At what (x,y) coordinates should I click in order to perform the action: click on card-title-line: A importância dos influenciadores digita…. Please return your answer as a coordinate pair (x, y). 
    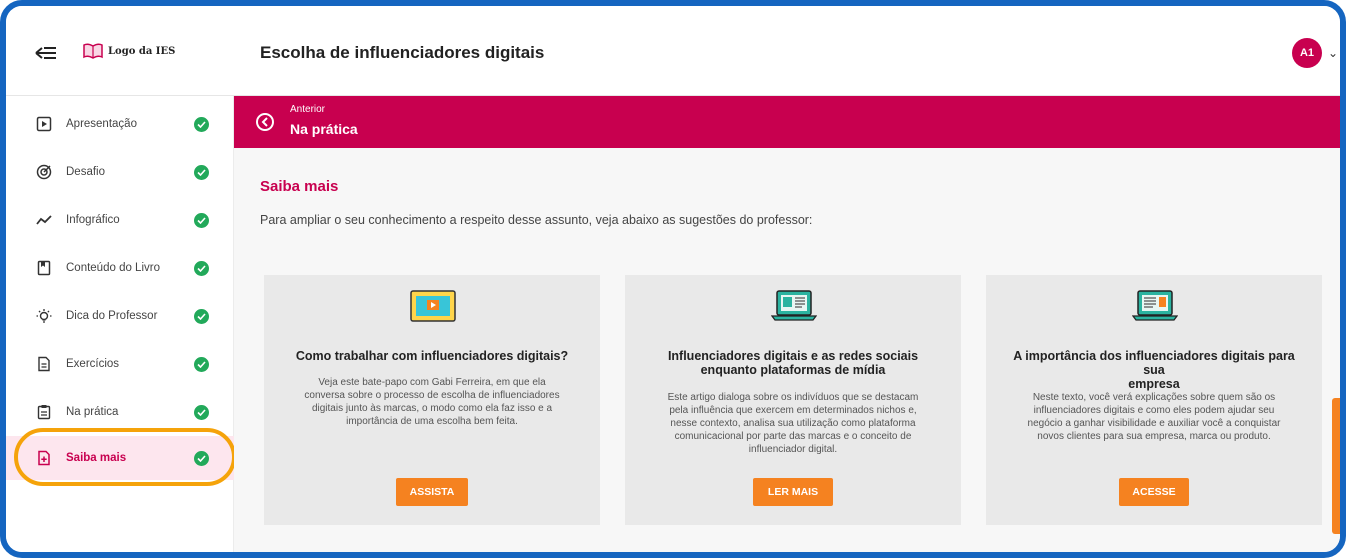
    Looking at the image, I should click on (1154, 363).